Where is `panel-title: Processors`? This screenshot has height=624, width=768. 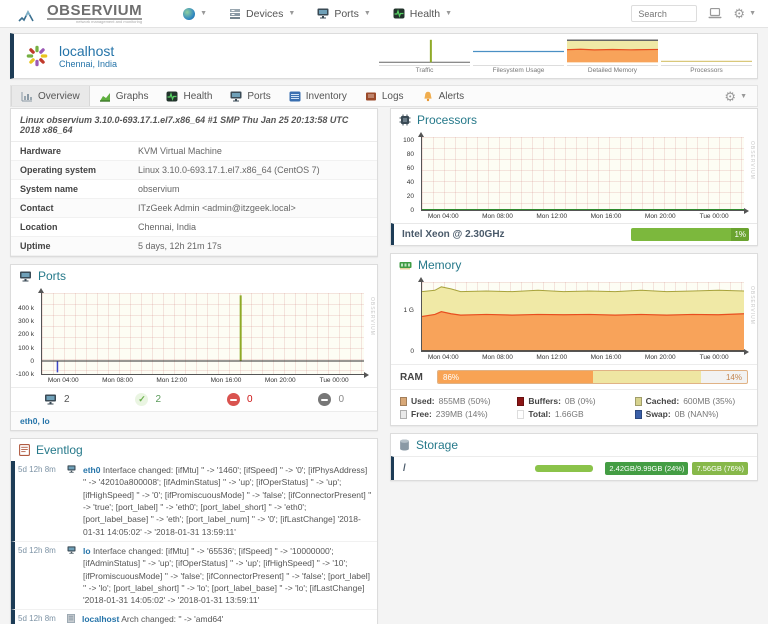
panel-title: Processors is located at coordinates (447, 120).